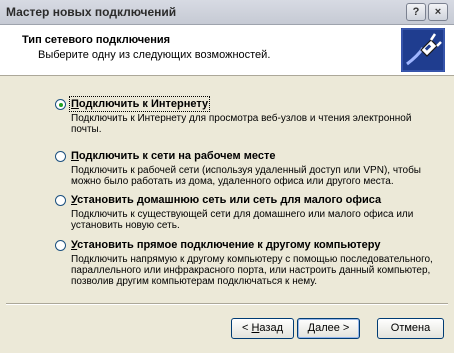 Image resolution: width=454 pixels, height=353 pixels. I want to click on close-button: ×, so click(438, 12).